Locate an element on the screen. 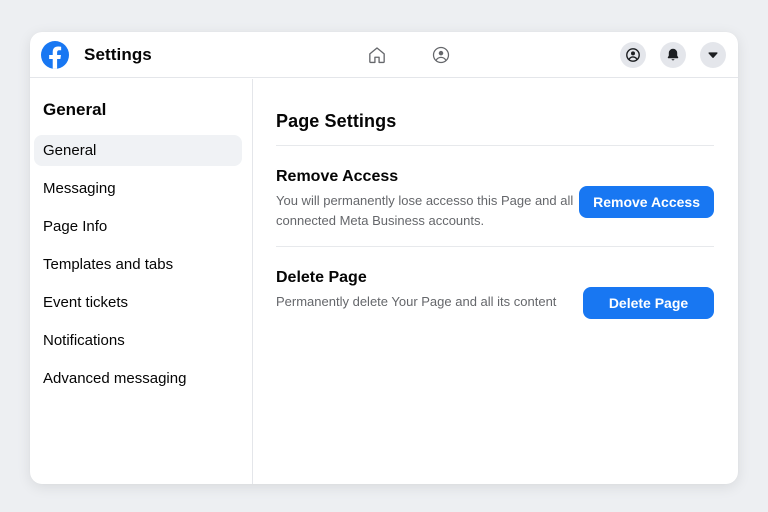 The image size is (768, 512). remove-access-button: Remove Access is located at coordinates (646, 202).